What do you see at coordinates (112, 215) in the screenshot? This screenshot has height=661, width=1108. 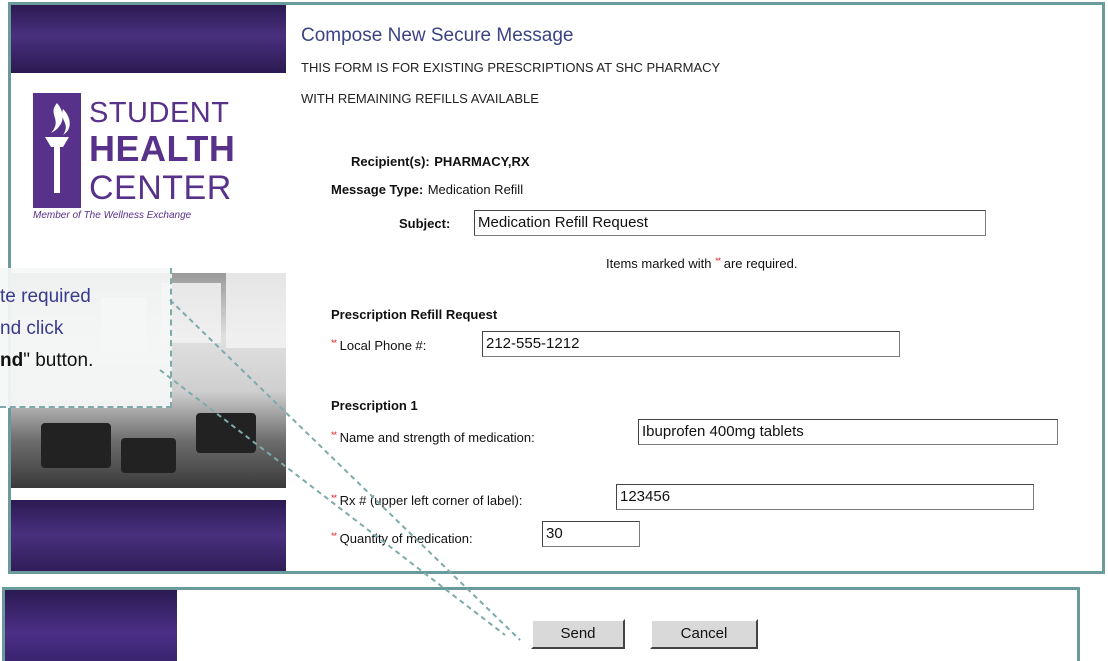 I see `logo-tagline: Member of The Wellness Exchange` at bounding box center [112, 215].